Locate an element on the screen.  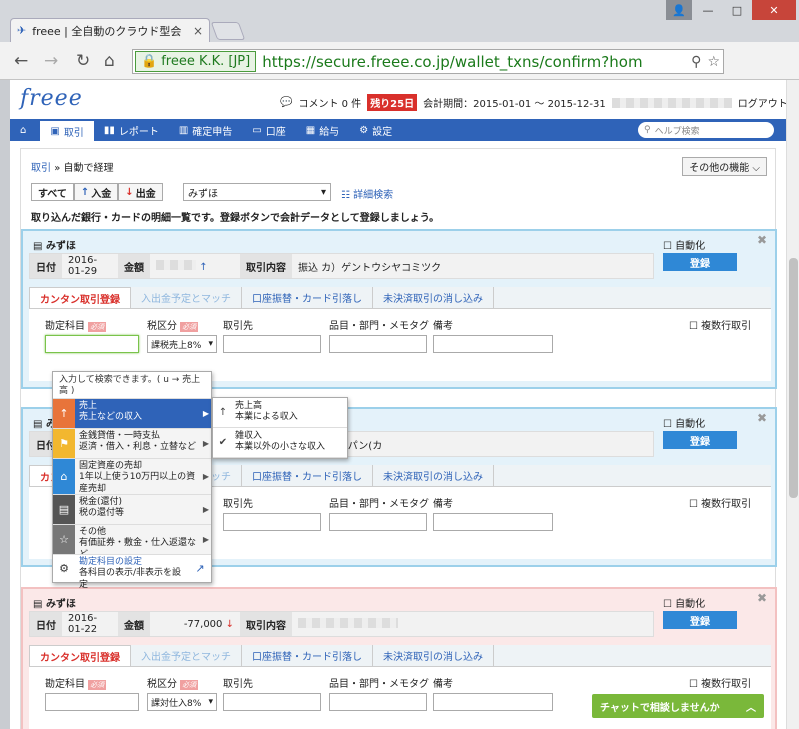
down-arrow-icon: ↓ is located at coordinates (129, 192).